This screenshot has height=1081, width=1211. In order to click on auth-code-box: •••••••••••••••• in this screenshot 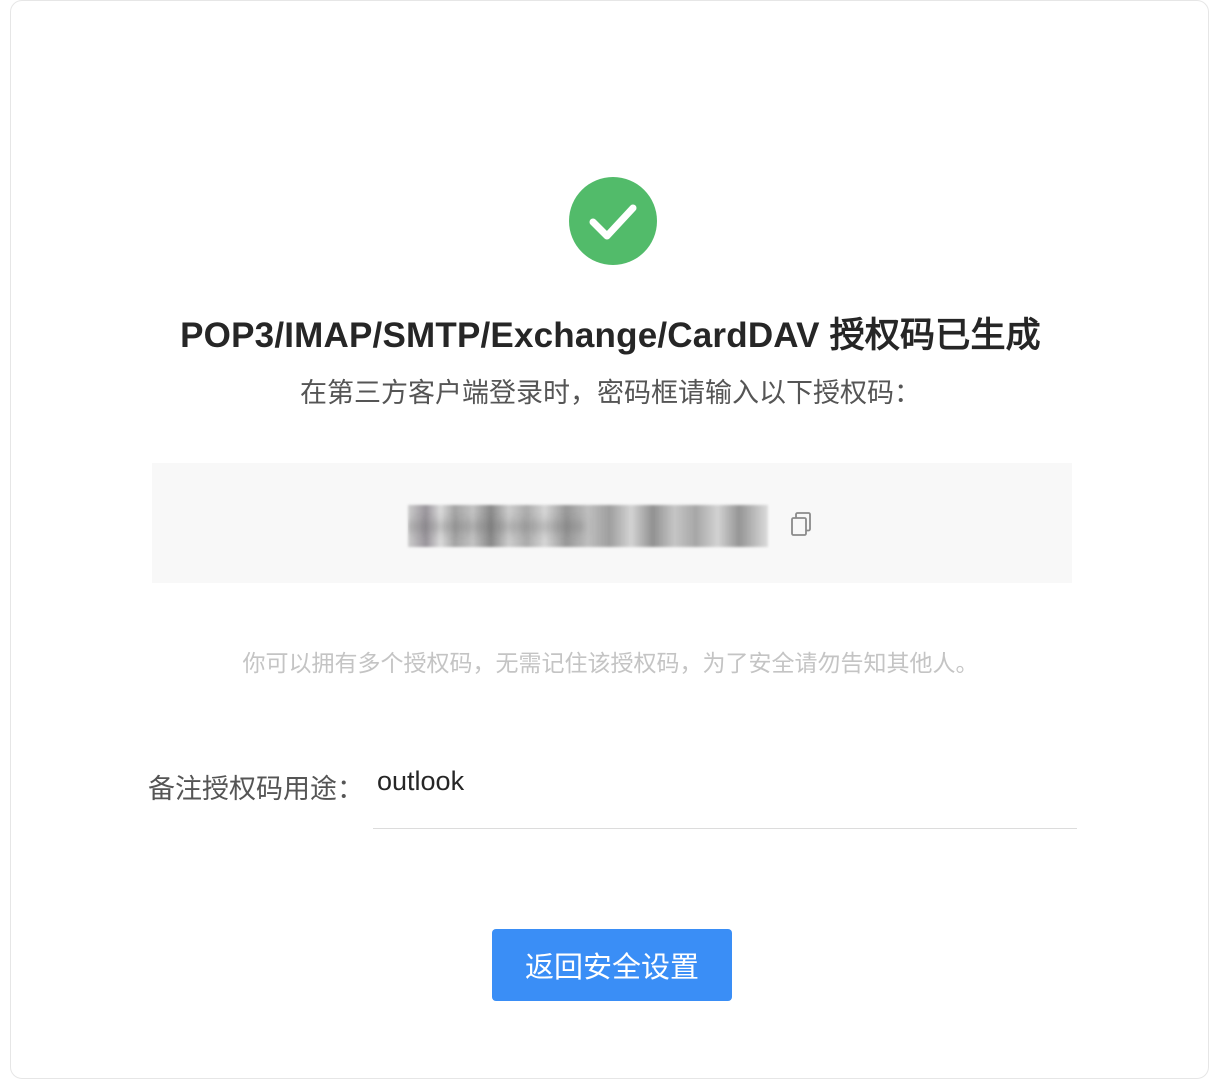, I will do `click(612, 523)`.